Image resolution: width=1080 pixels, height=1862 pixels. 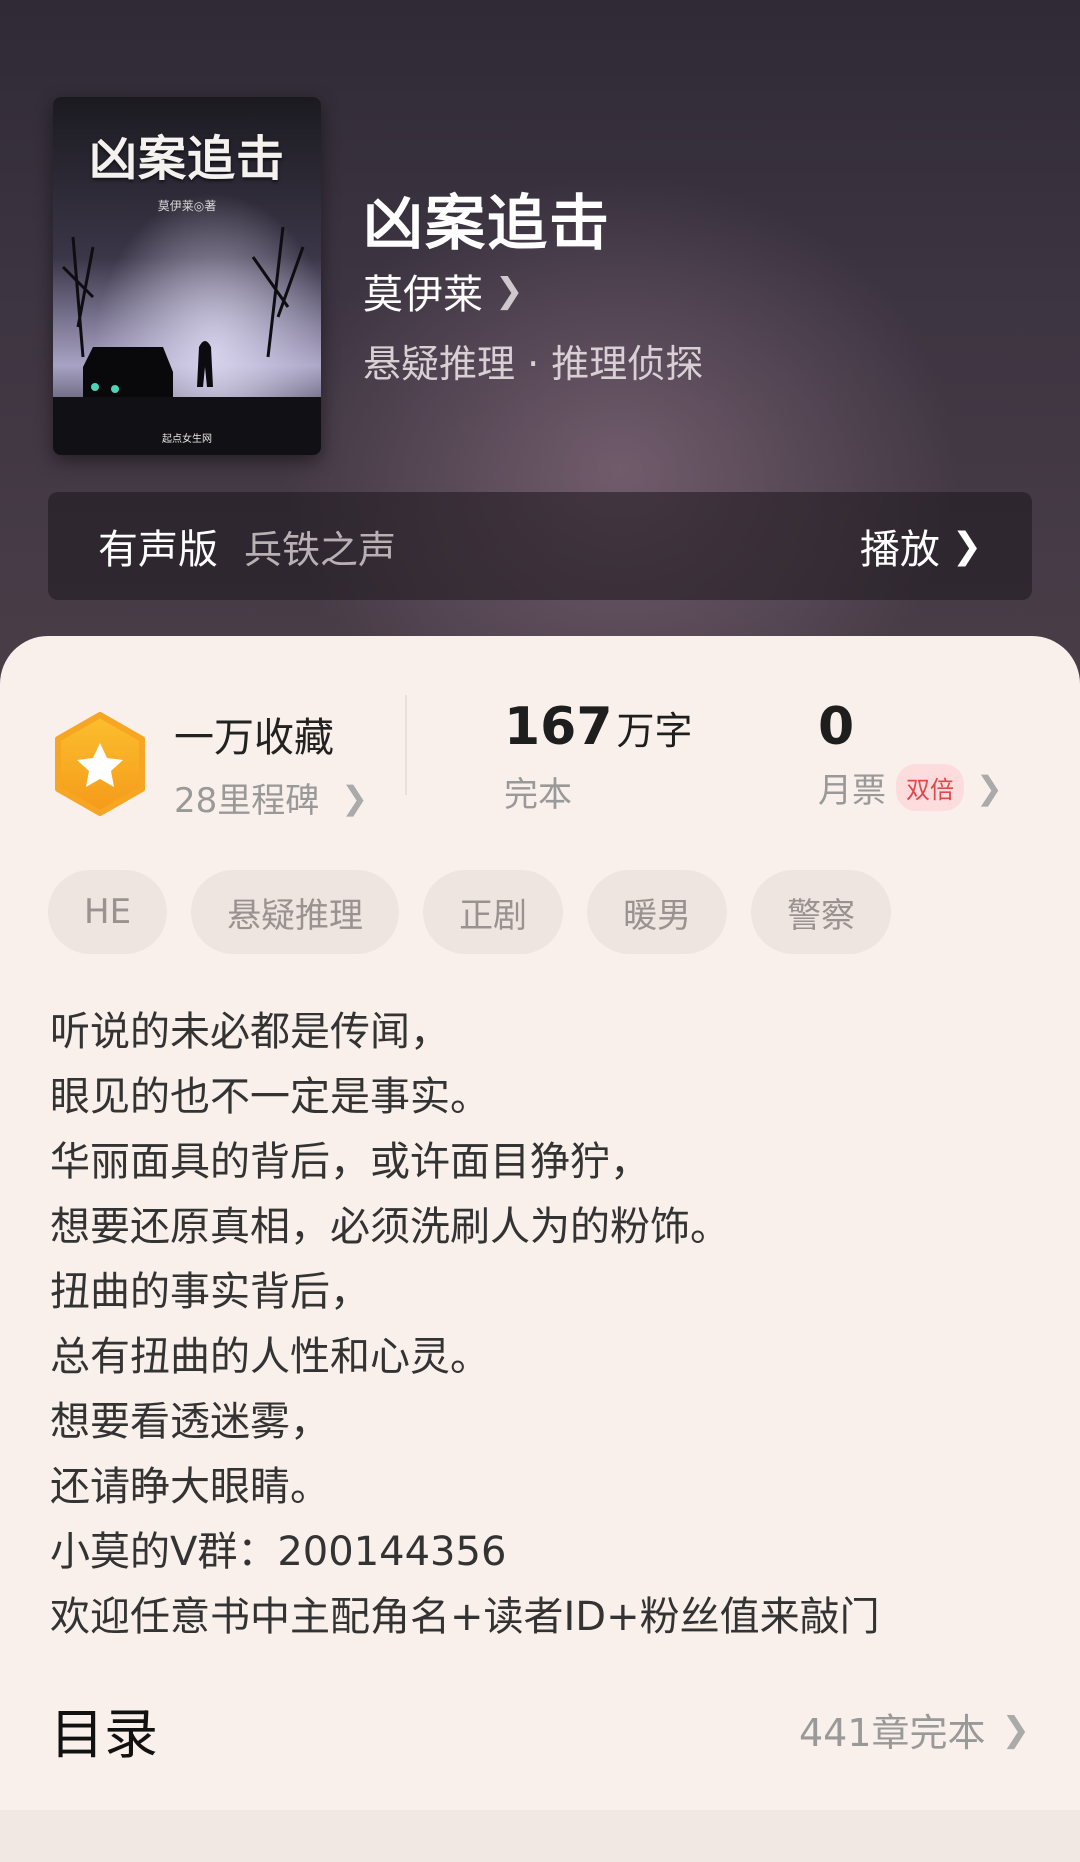 I want to click on play-button: 播放 ❯, so click(x=921, y=546).